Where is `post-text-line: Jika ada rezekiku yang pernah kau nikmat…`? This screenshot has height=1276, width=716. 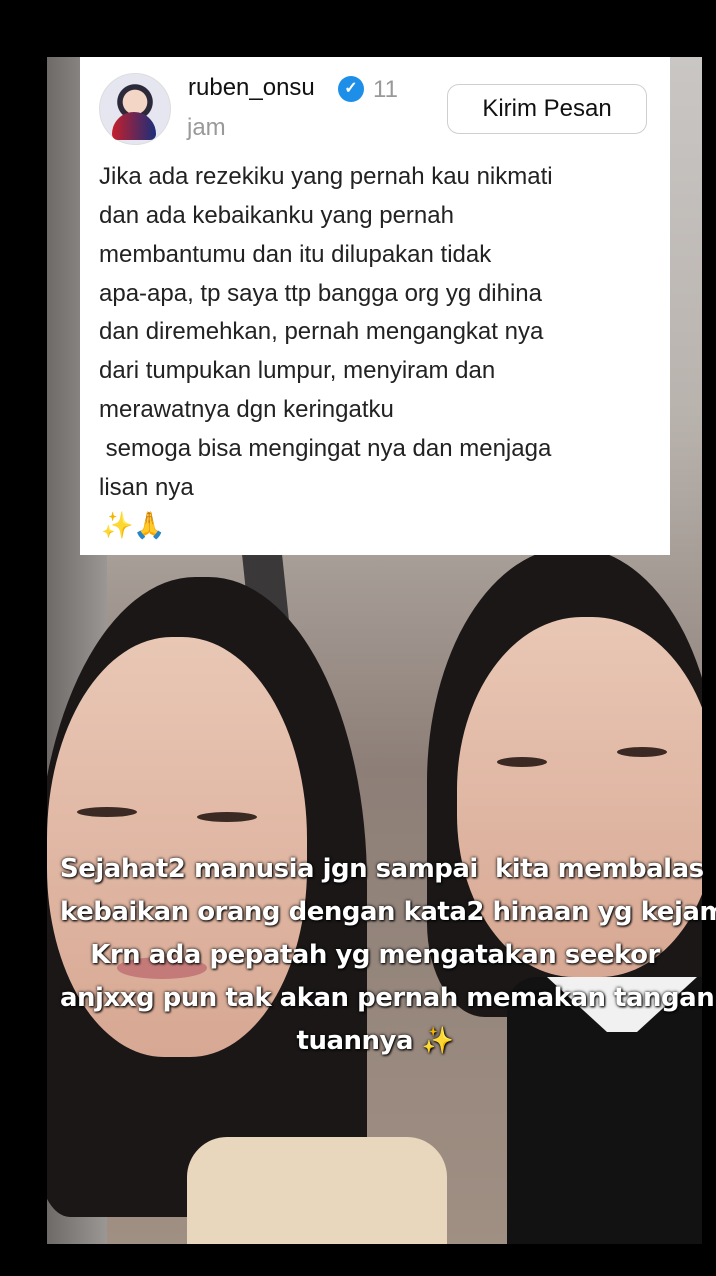
post-text-line: Jika ada rezekiku yang pernah kau nikmat… is located at coordinates (326, 176).